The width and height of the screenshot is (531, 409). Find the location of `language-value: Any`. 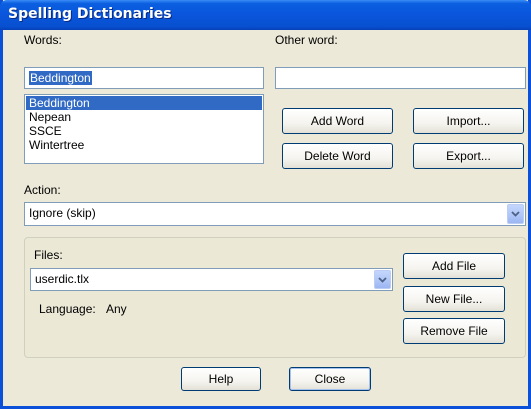

language-value: Any is located at coordinates (116, 309).